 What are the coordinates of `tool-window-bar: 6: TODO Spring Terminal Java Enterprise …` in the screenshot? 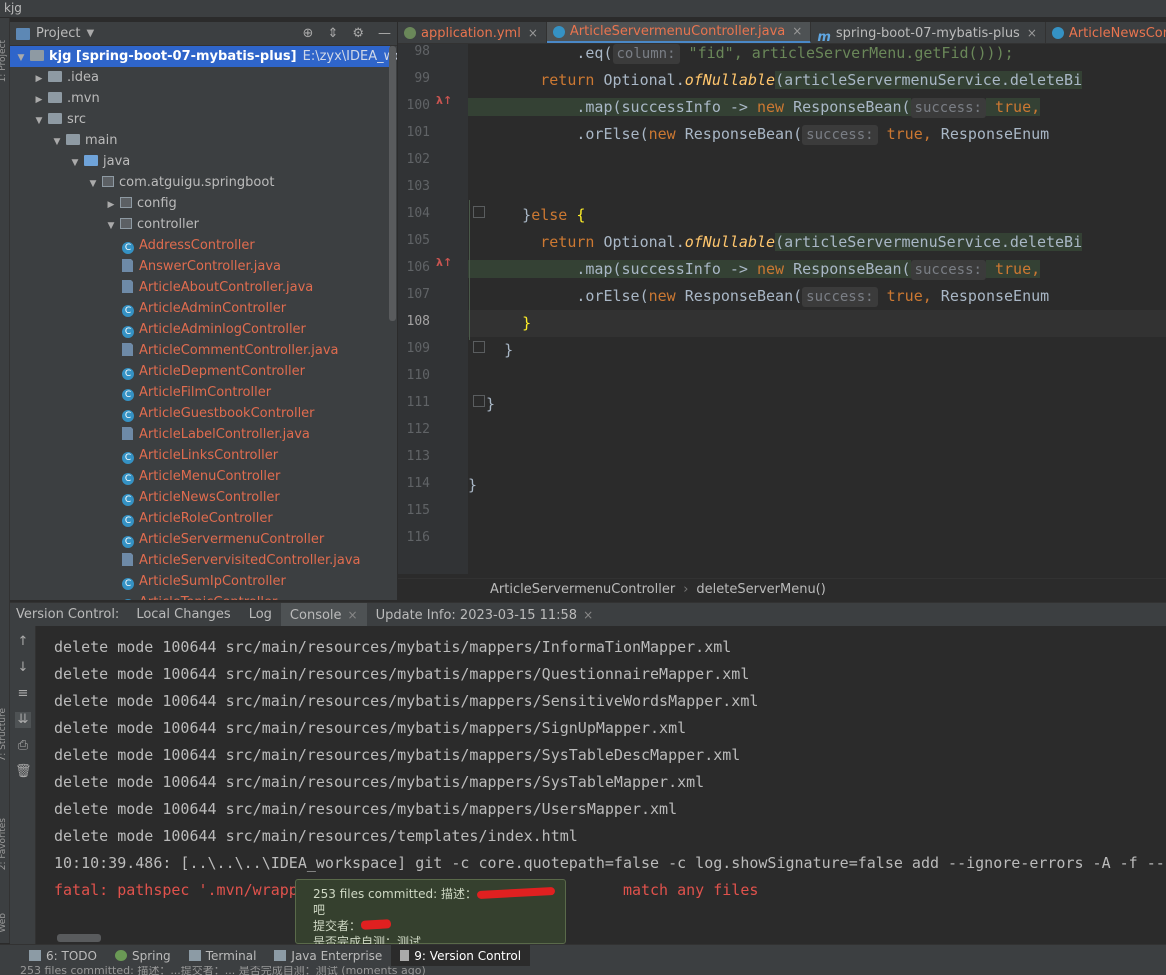 It's located at (583, 955).